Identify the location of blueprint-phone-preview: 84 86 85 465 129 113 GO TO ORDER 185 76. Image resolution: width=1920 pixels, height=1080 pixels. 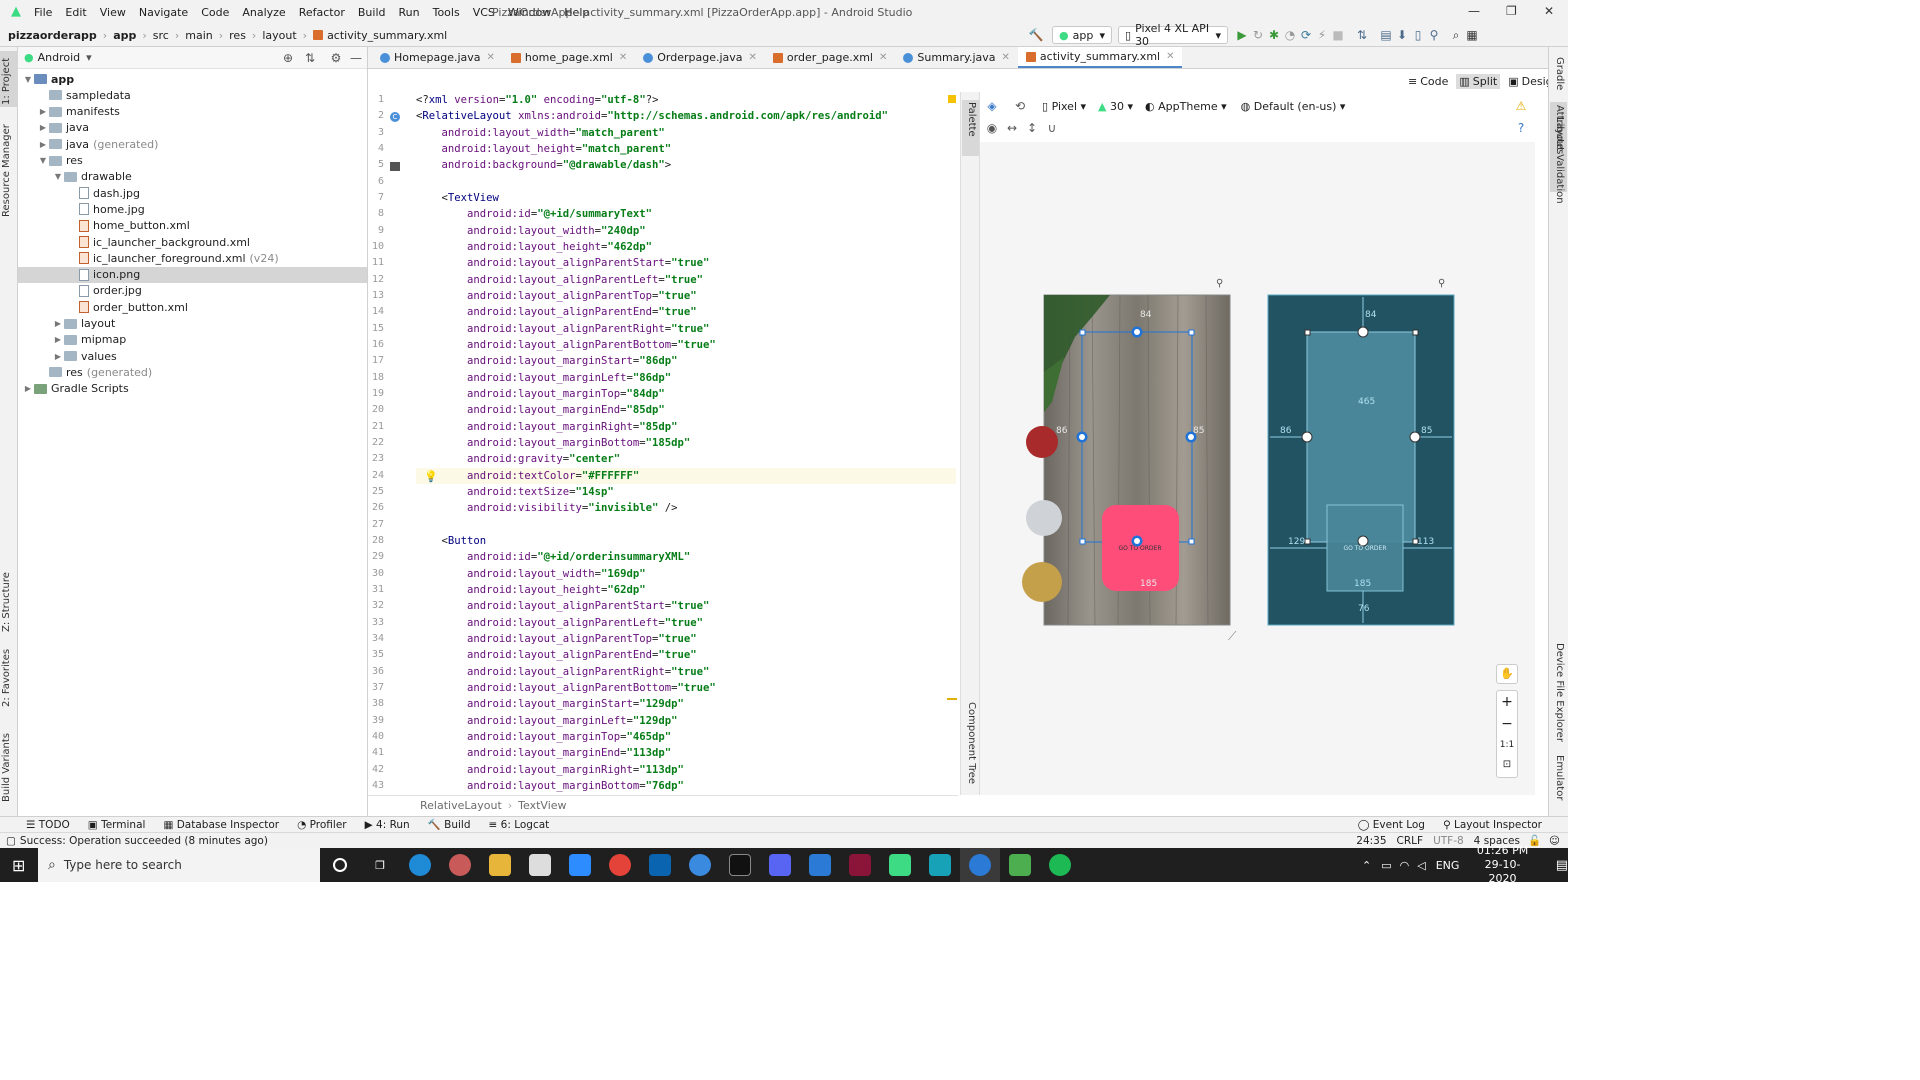
(1361, 460).